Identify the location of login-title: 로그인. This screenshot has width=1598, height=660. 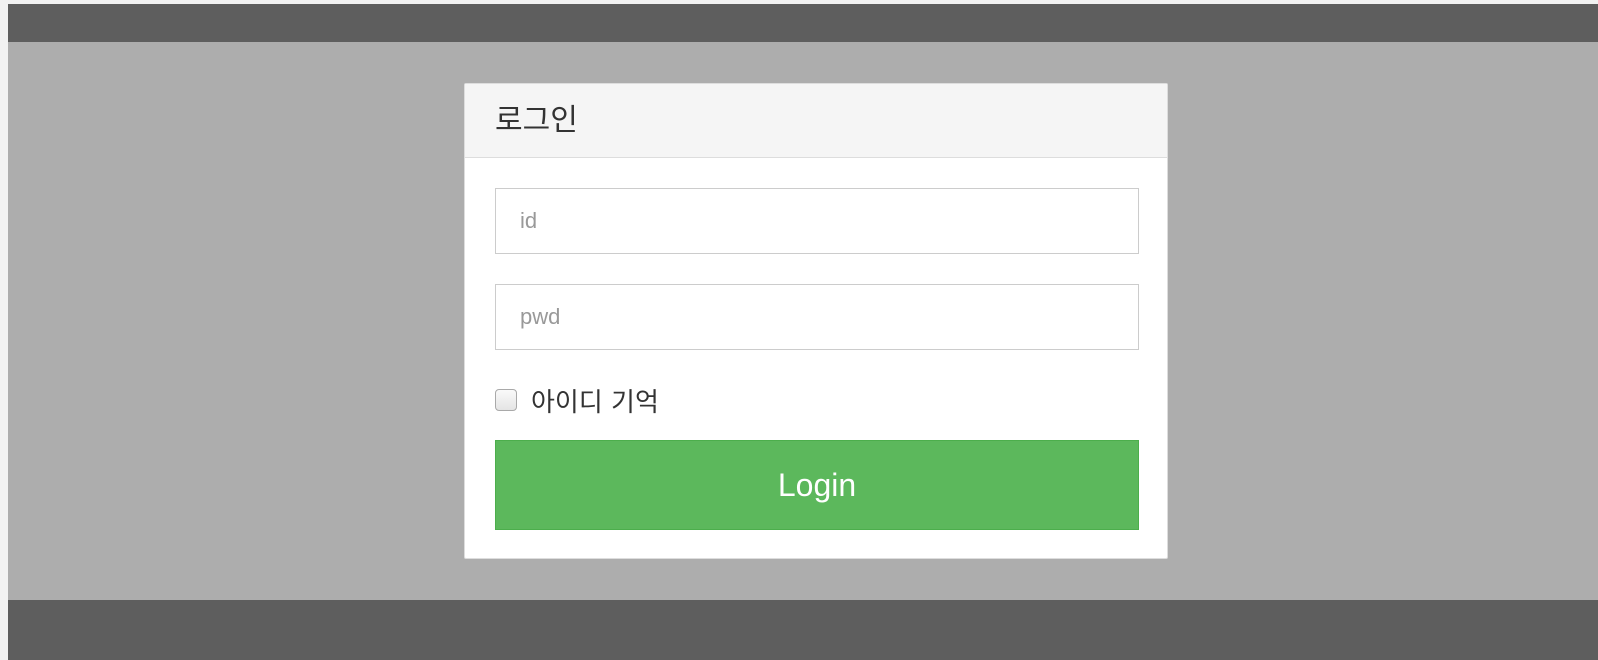
(536, 120).